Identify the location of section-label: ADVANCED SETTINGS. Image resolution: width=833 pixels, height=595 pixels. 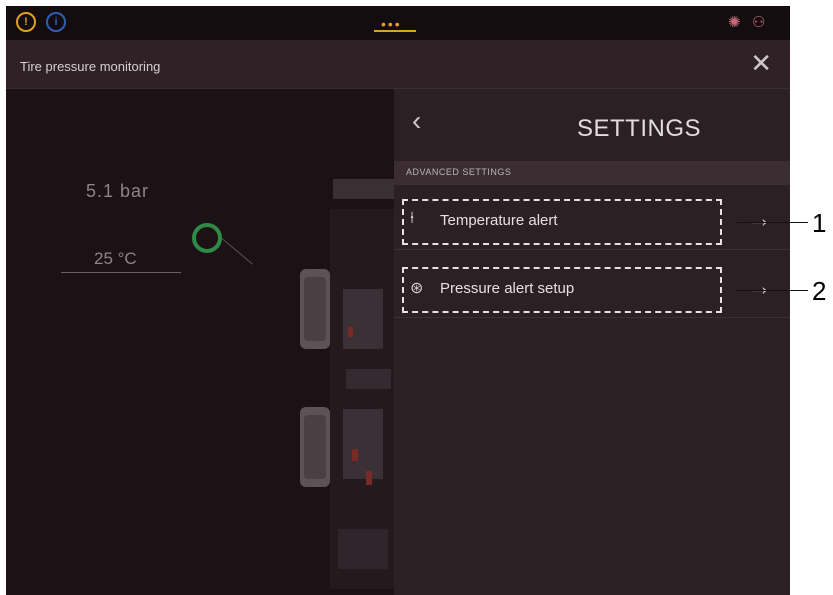
(459, 172).